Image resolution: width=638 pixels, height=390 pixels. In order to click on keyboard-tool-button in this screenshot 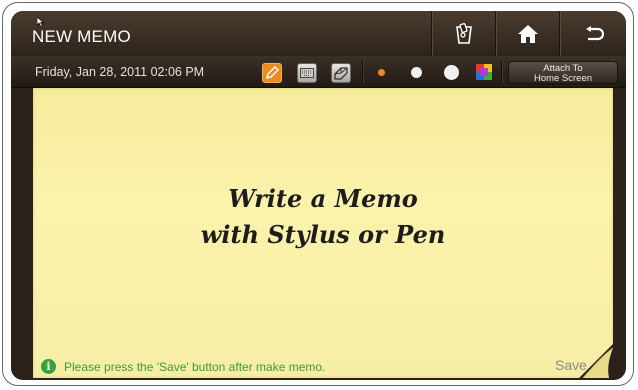, I will do `click(307, 73)`.